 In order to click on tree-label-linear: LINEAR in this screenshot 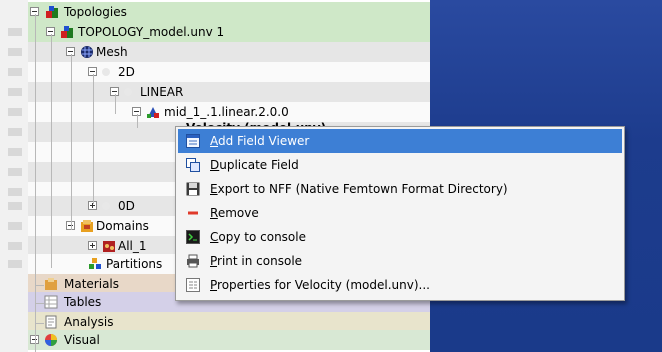, I will do `click(162, 92)`.